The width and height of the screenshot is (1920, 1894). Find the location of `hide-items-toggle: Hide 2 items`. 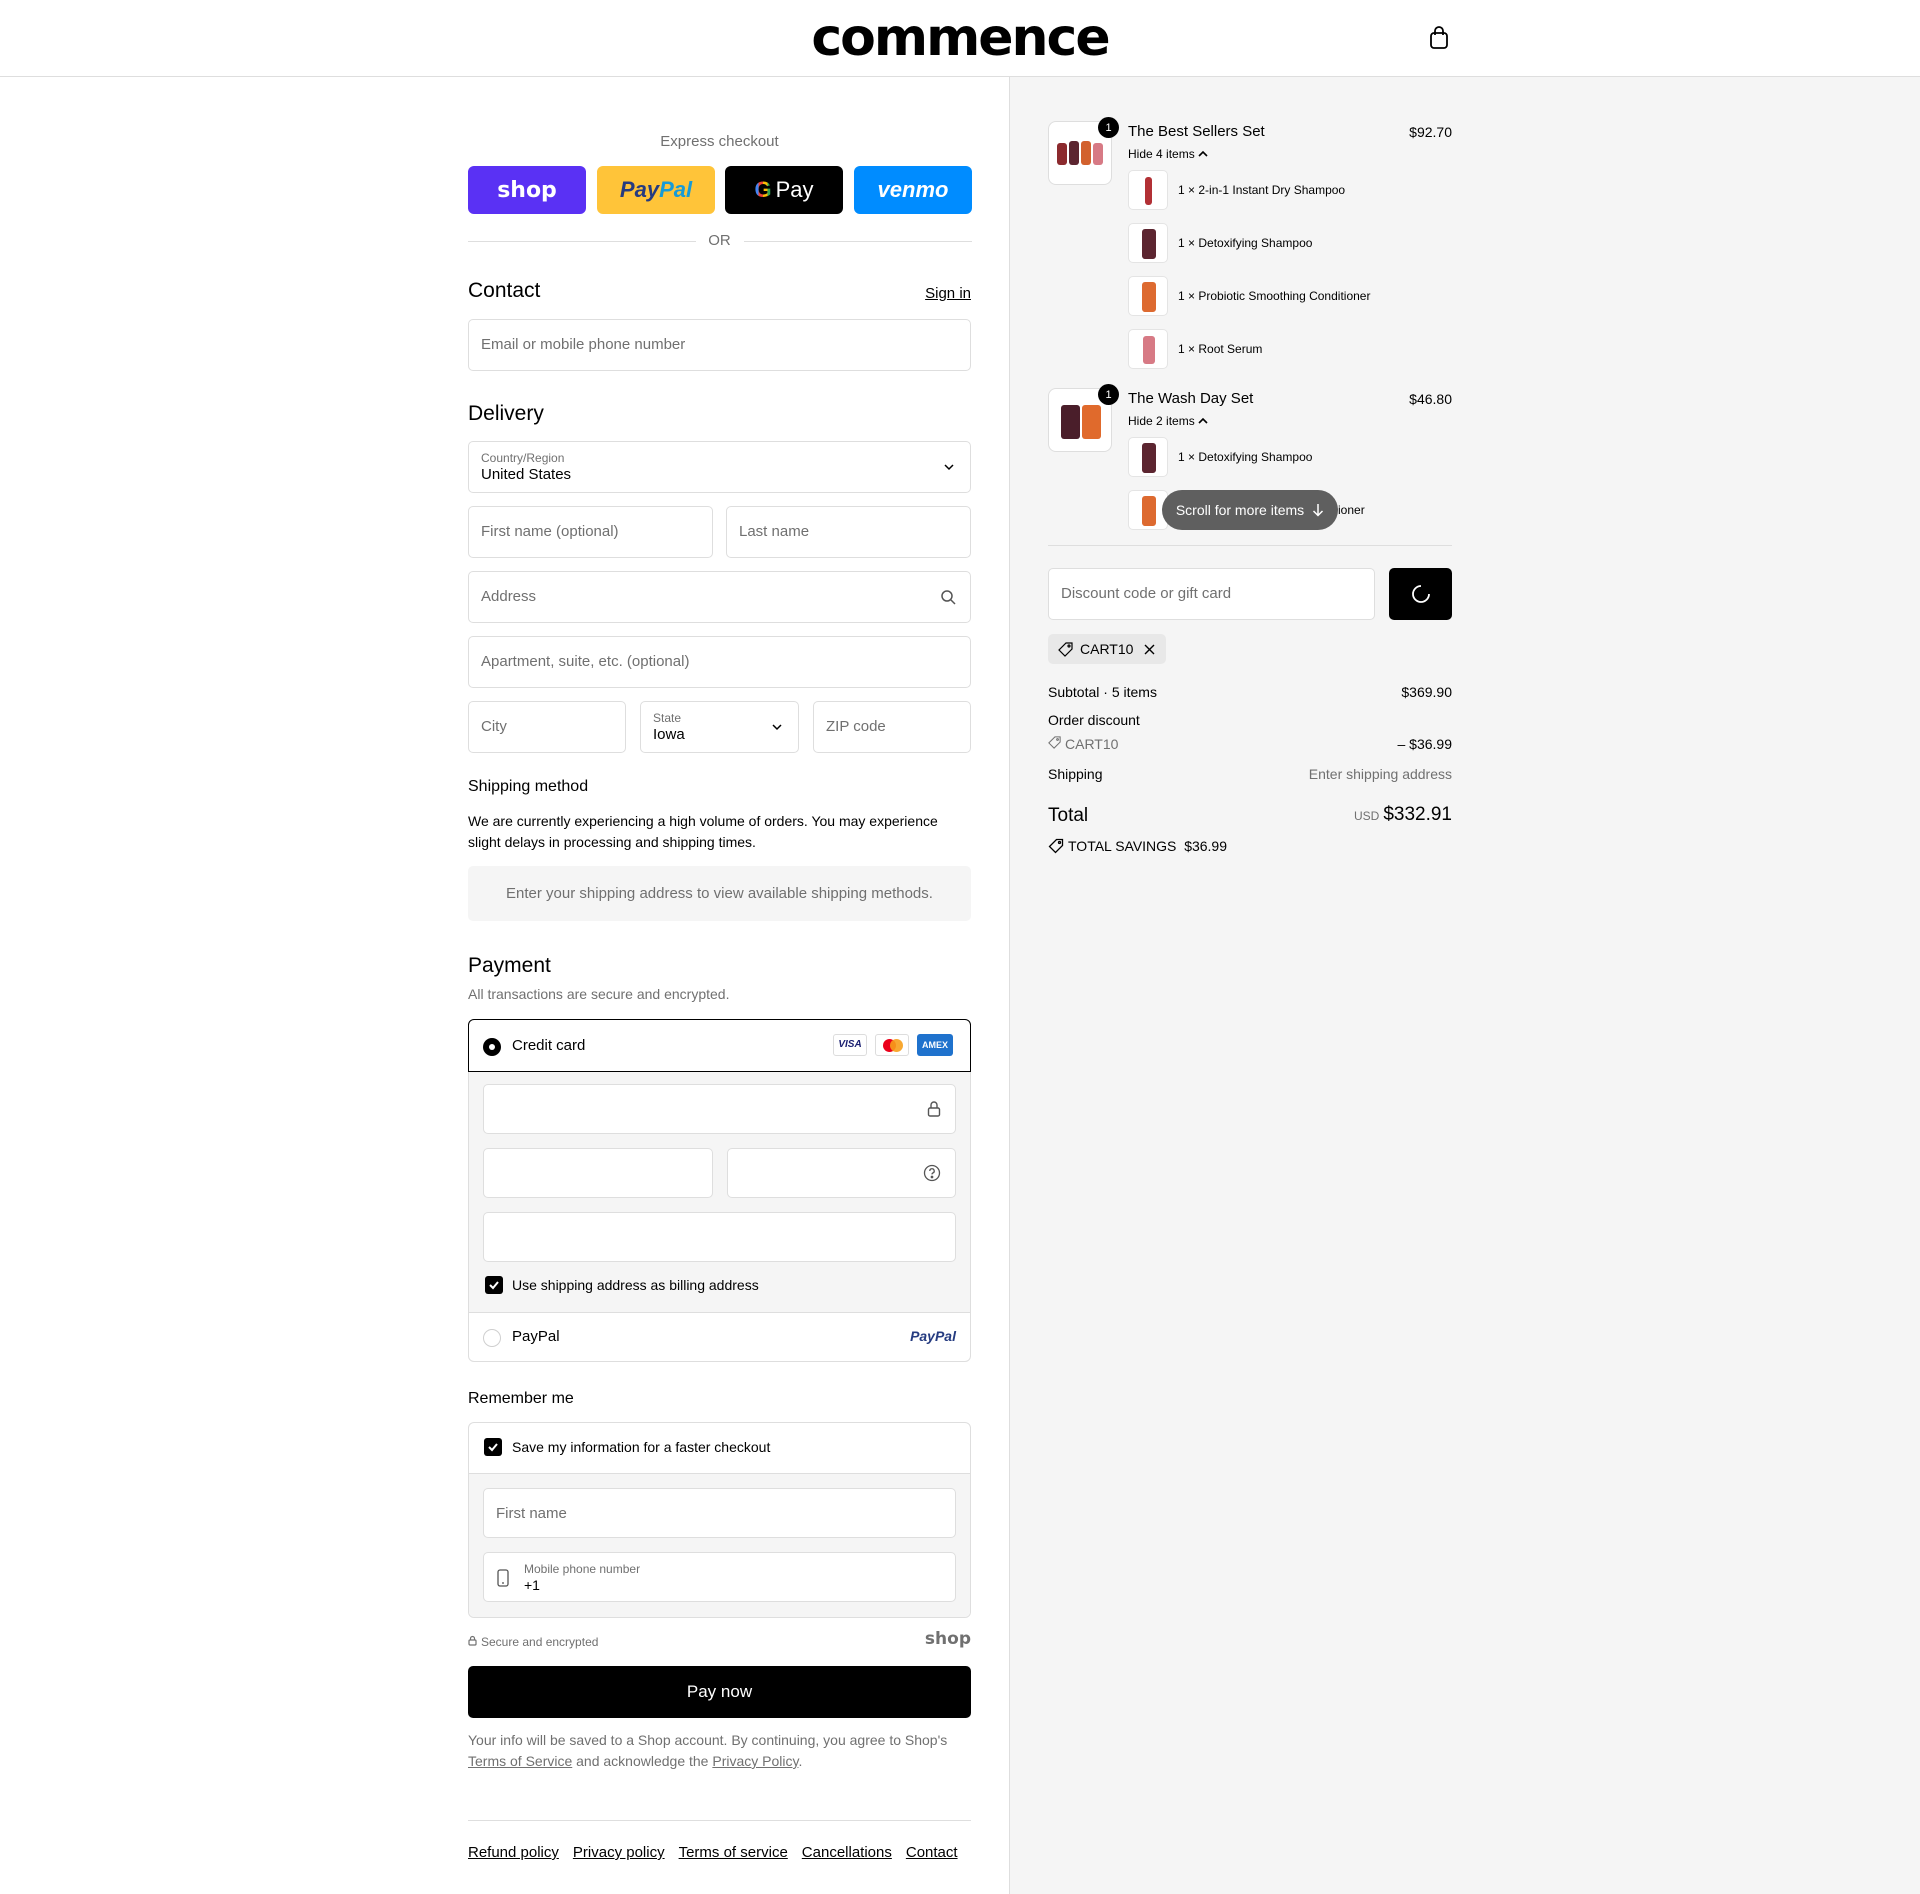

hide-items-toggle: Hide 2 items is located at coordinates (1168, 421).